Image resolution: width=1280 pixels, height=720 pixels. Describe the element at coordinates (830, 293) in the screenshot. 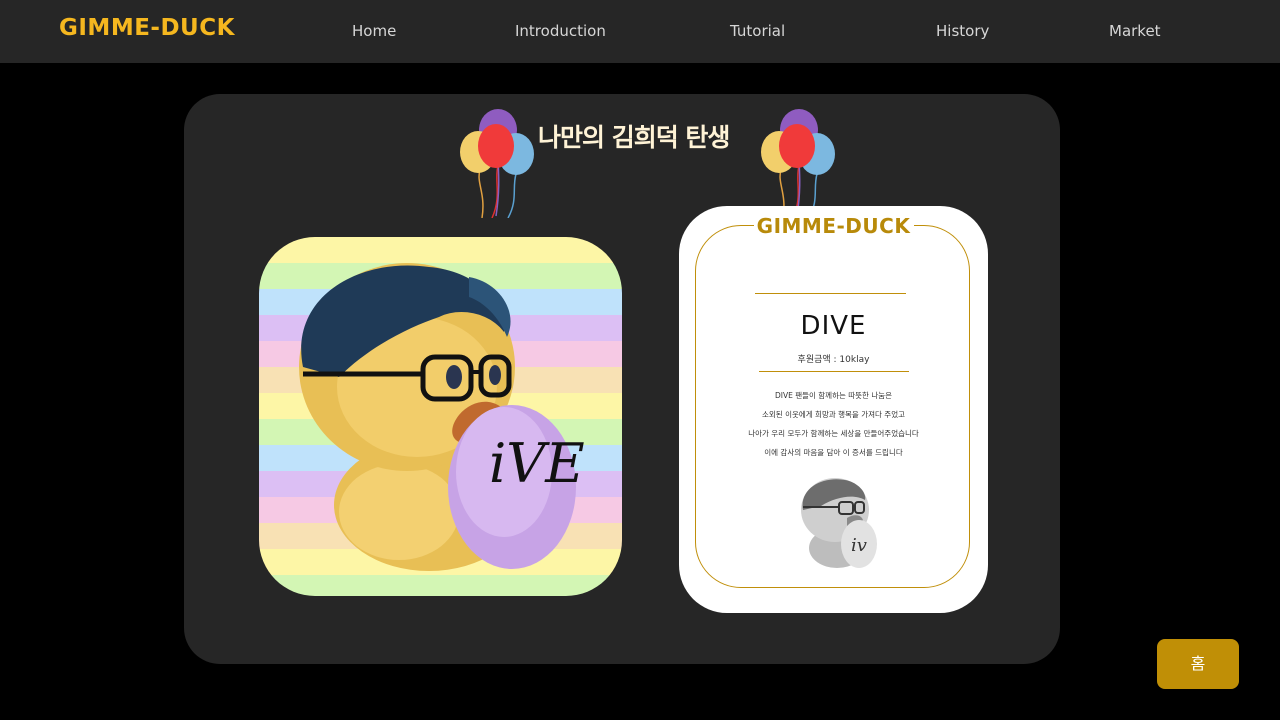

I see `certificate-divider-top` at that location.